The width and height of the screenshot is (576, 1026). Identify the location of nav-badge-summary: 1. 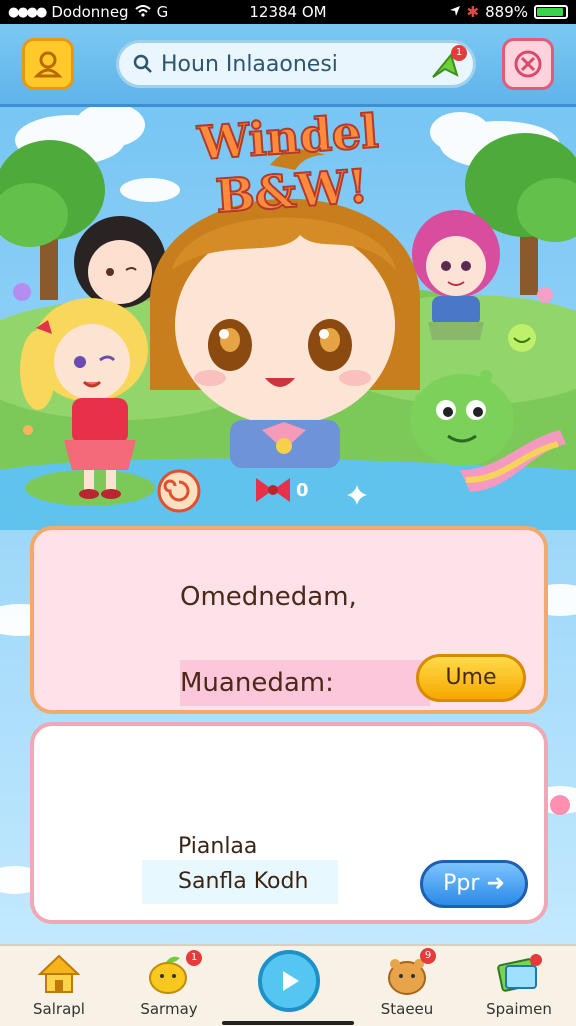
(194, 958).